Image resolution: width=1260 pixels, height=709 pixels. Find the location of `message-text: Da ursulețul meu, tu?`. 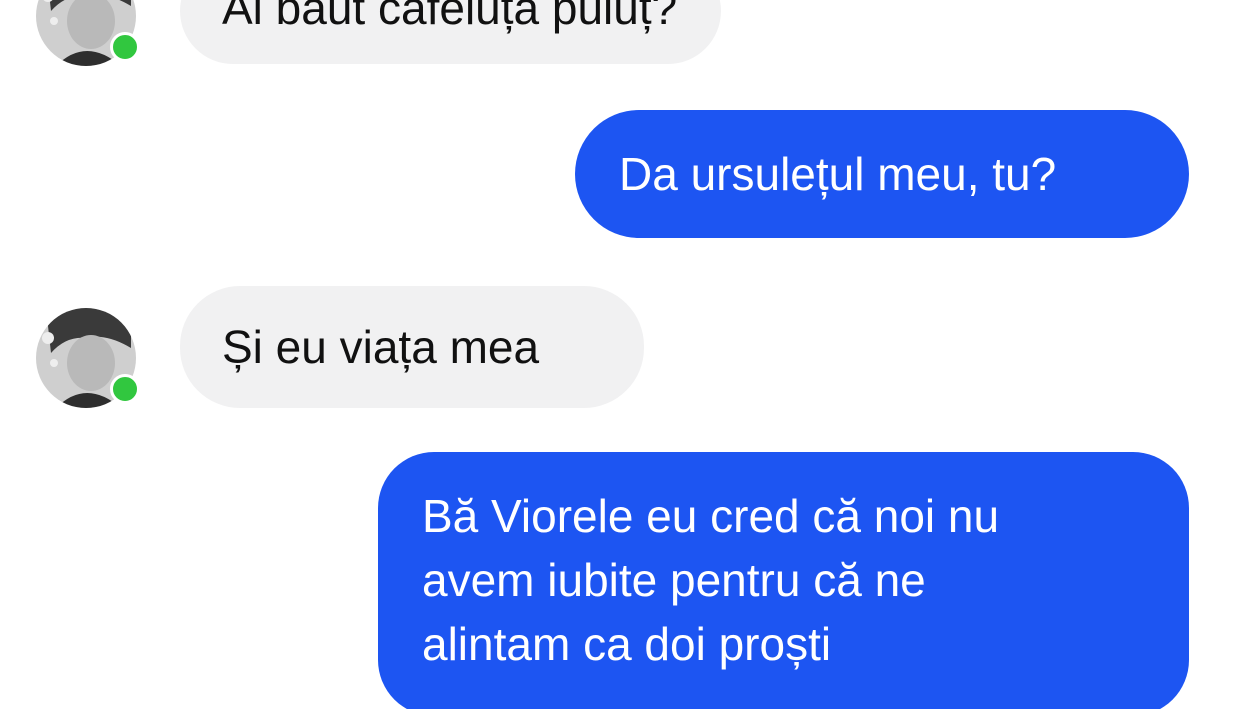

message-text: Da ursulețul meu, tu? is located at coordinates (838, 174).